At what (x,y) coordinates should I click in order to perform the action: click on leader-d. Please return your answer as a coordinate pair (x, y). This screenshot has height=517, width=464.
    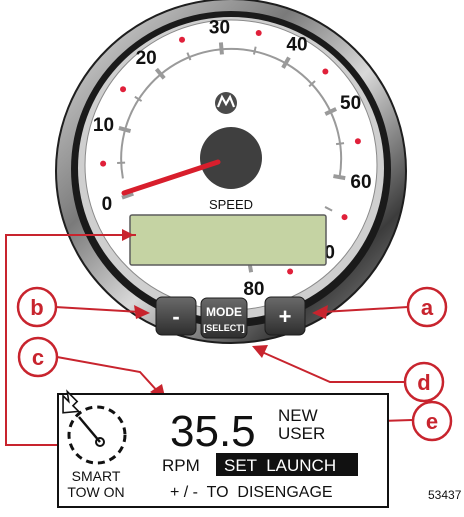
    Looking at the image, I should click on (333, 367).